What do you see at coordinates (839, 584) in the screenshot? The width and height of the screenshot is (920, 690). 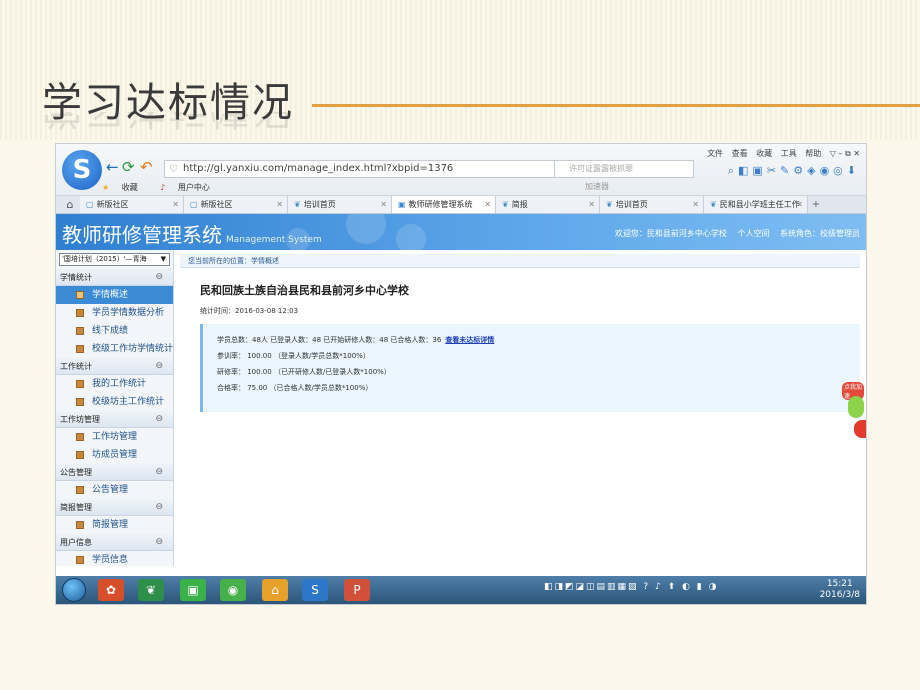 I see `clock-time: 15:21` at bounding box center [839, 584].